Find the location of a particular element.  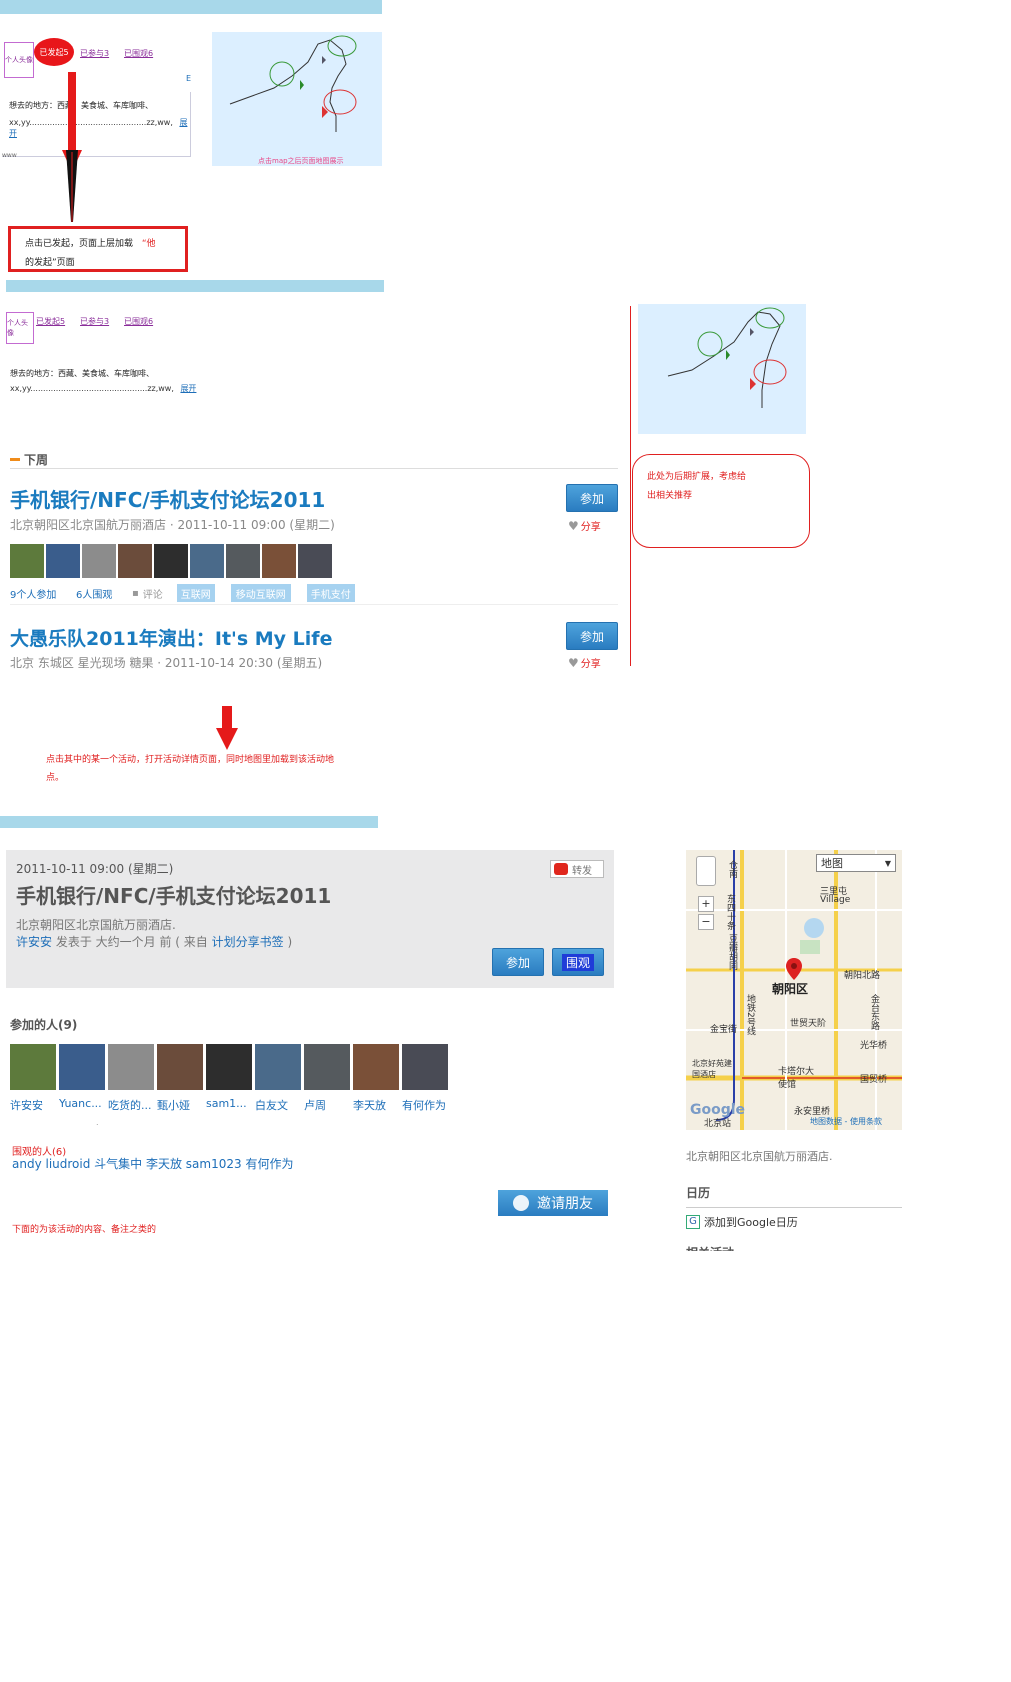

tag-0: 互联网 is located at coordinates (195, 593).